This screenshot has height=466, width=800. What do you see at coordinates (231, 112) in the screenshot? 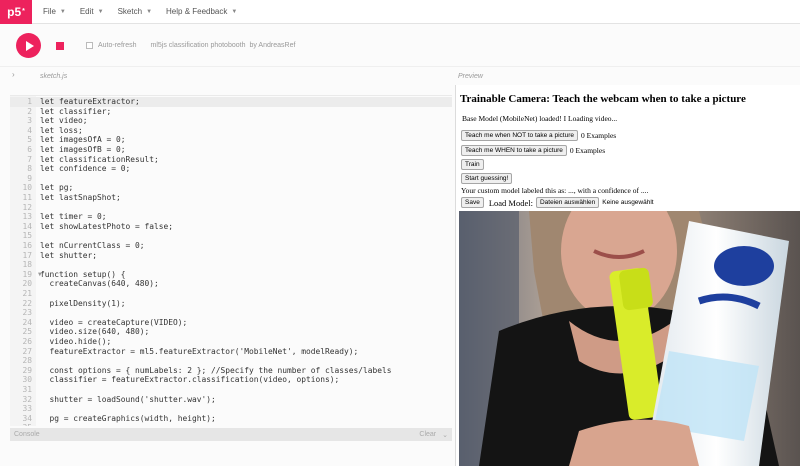
I see `code-line: 2 let classifier;` at bounding box center [231, 112].